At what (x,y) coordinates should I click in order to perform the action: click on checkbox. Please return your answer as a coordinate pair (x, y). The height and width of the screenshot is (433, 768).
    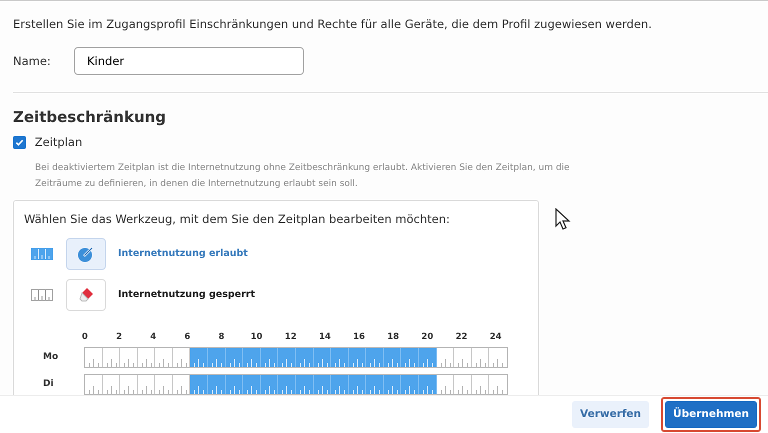
    Looking at the image, I should click on (19, 143).